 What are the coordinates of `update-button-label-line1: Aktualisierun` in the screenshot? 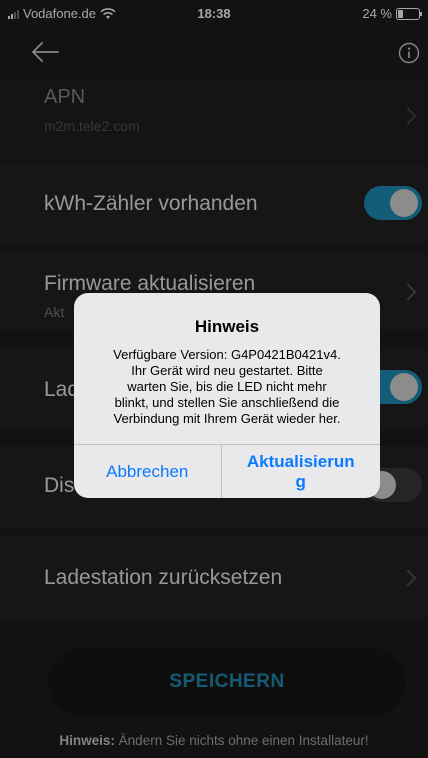 It's located at (300, 461).